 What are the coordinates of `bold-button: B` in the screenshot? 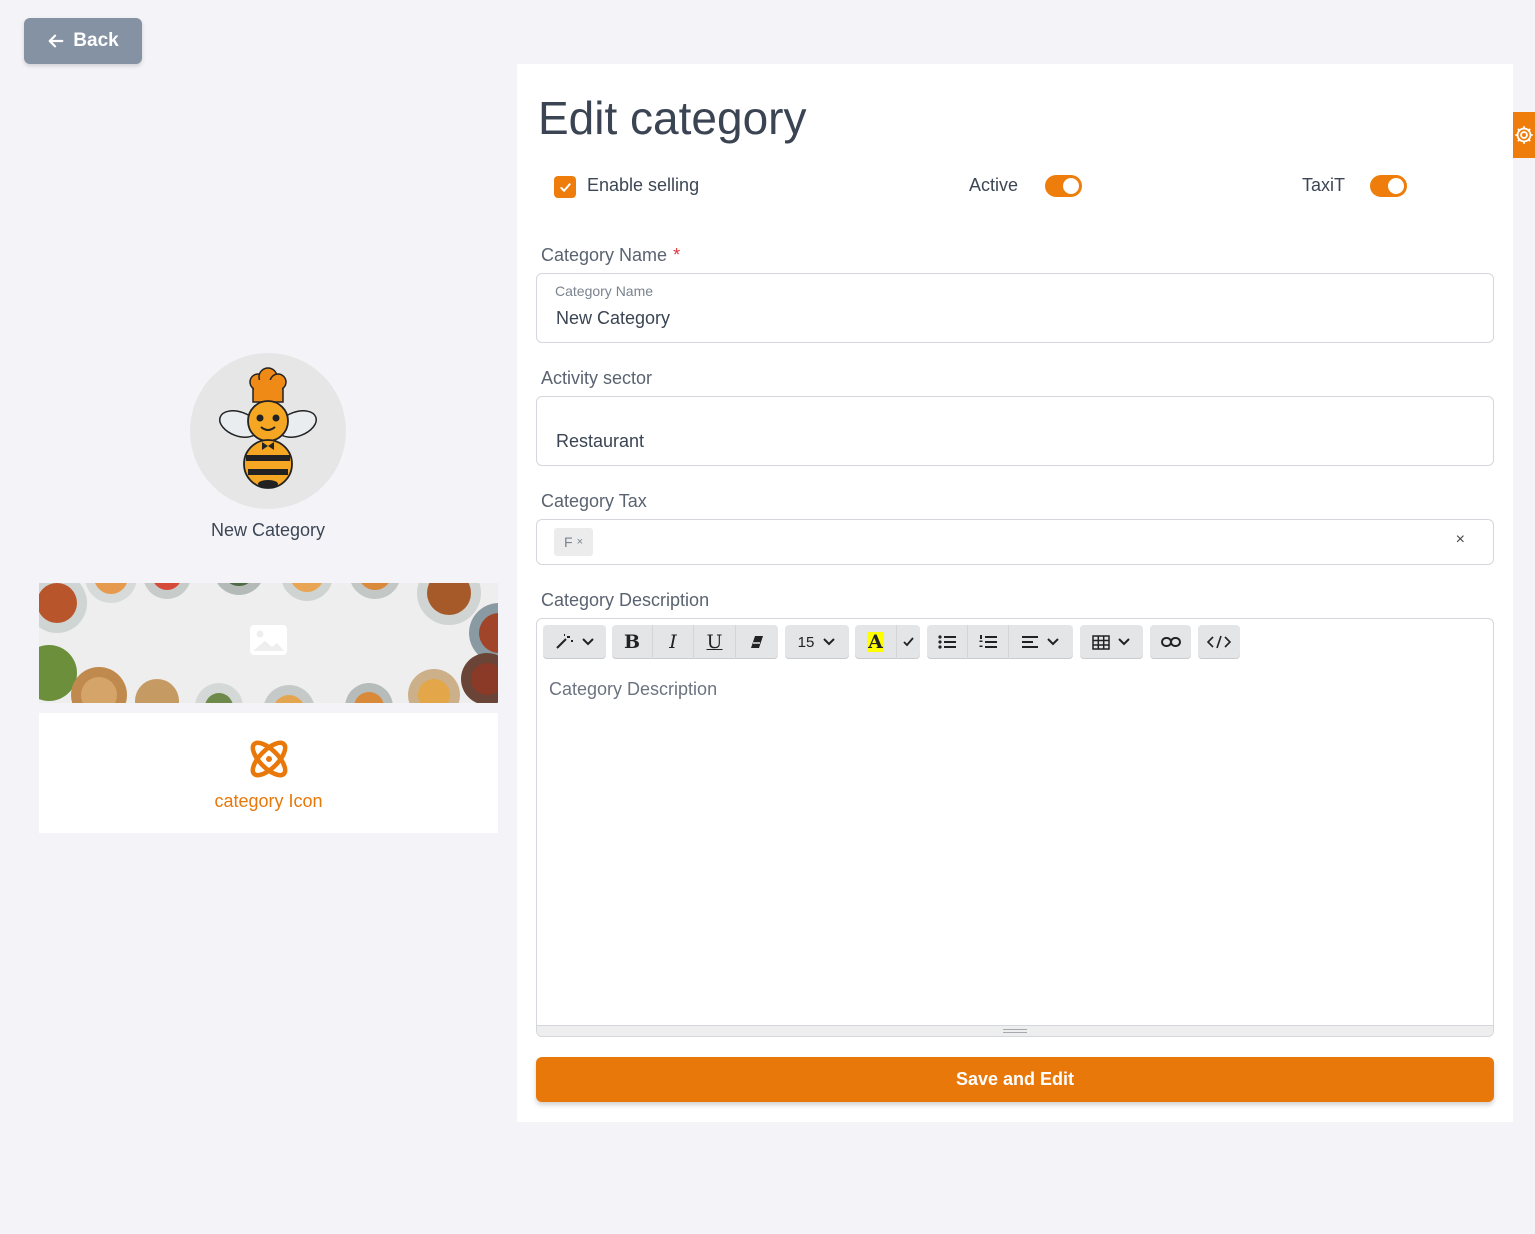 It's located at (632, 642).